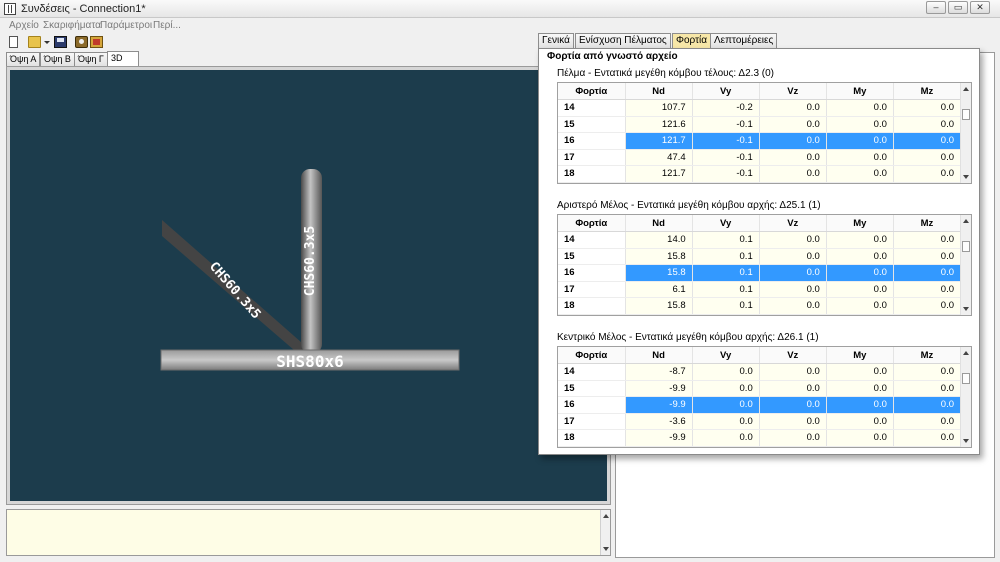 Image resolution: width=1000 pixels, height=562 pixels. Describe the element at coordinates (308, 532) in the screenshot. I see `notes-area` at that location.